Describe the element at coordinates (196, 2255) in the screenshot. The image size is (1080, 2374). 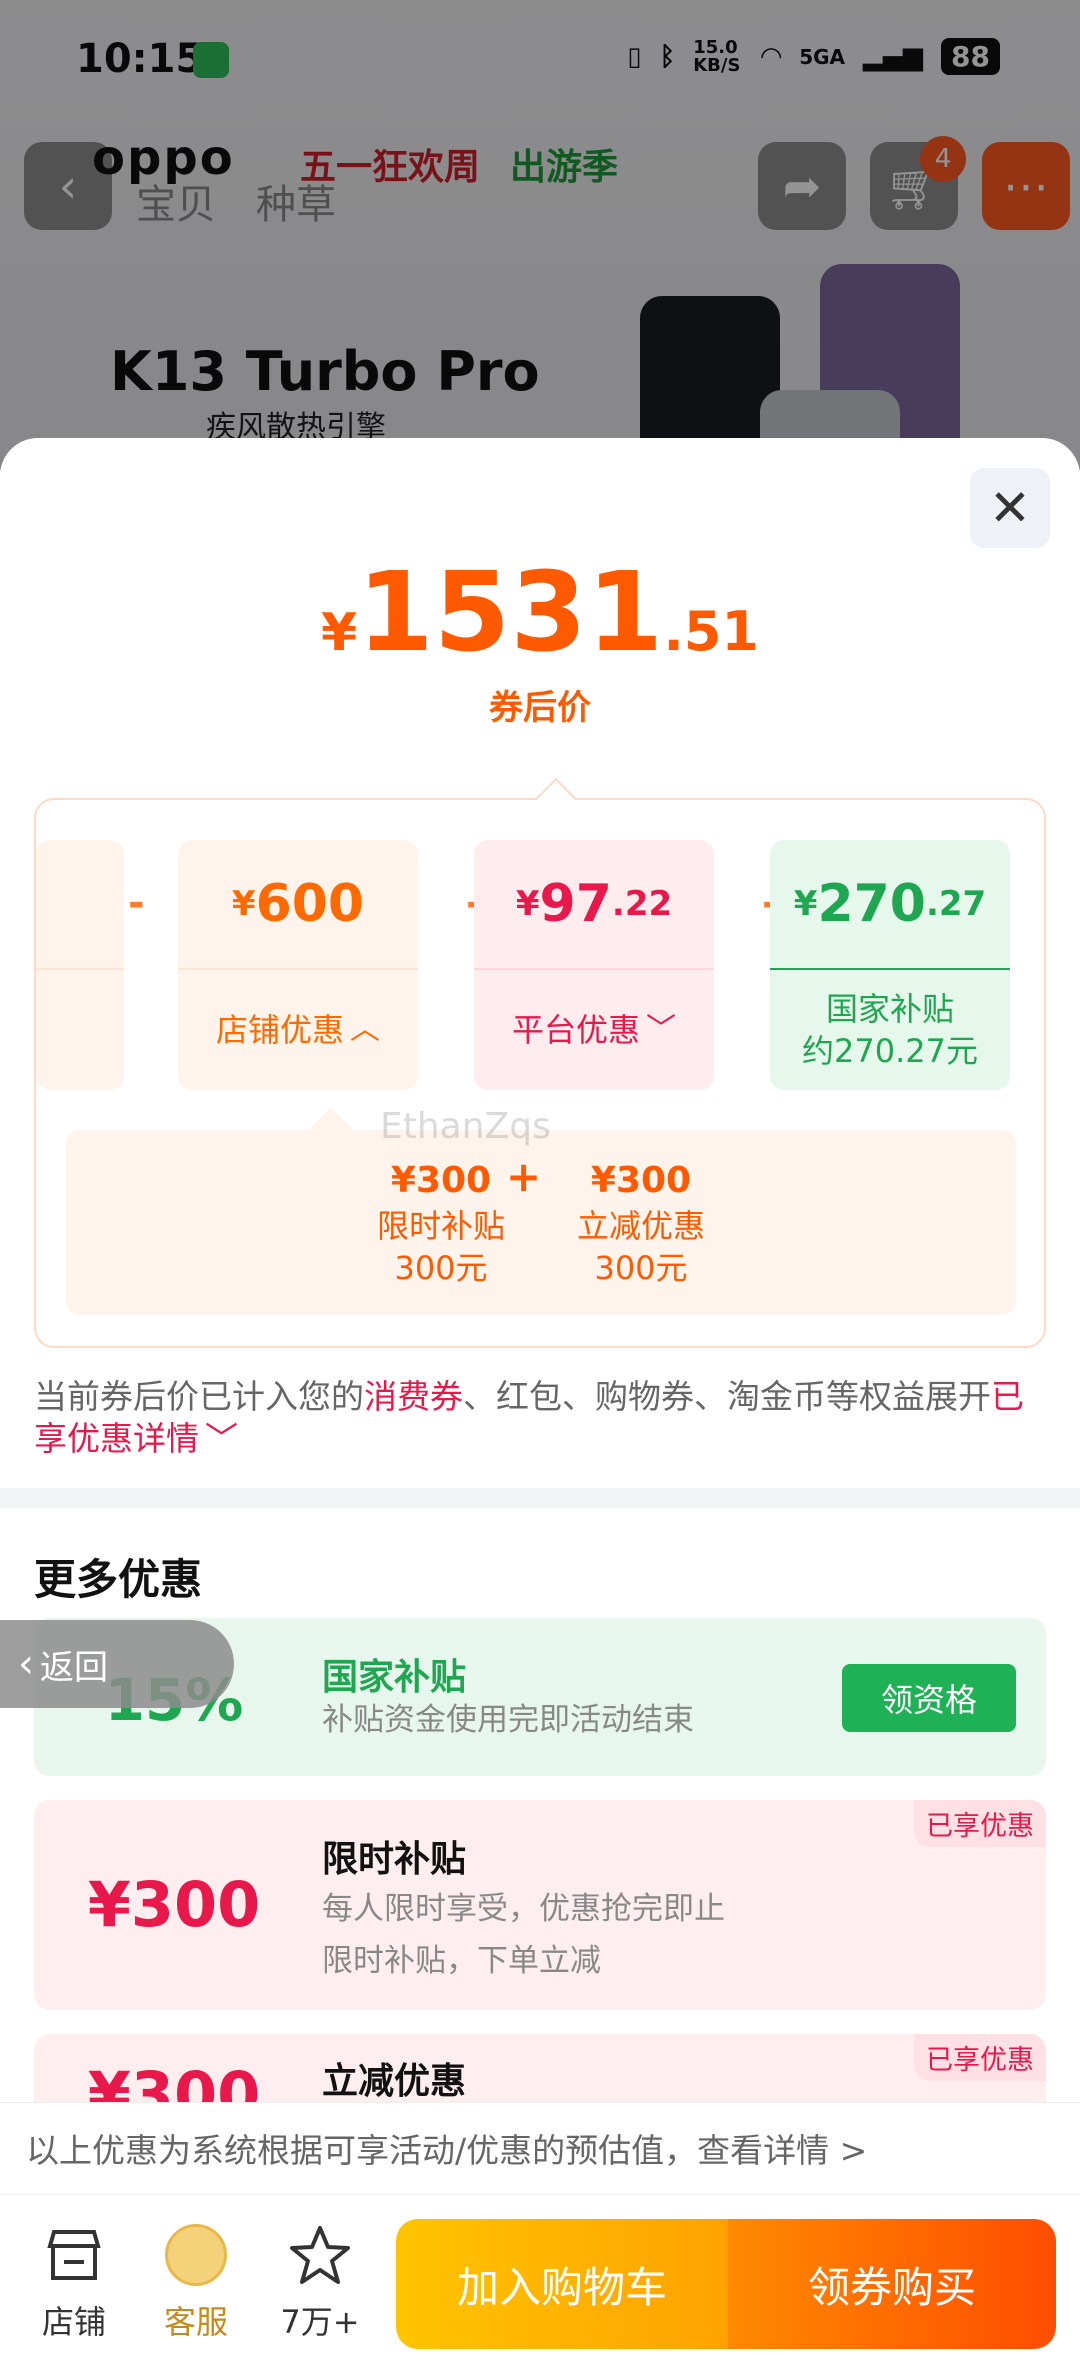
I see `service-avatar-icon` at that location.